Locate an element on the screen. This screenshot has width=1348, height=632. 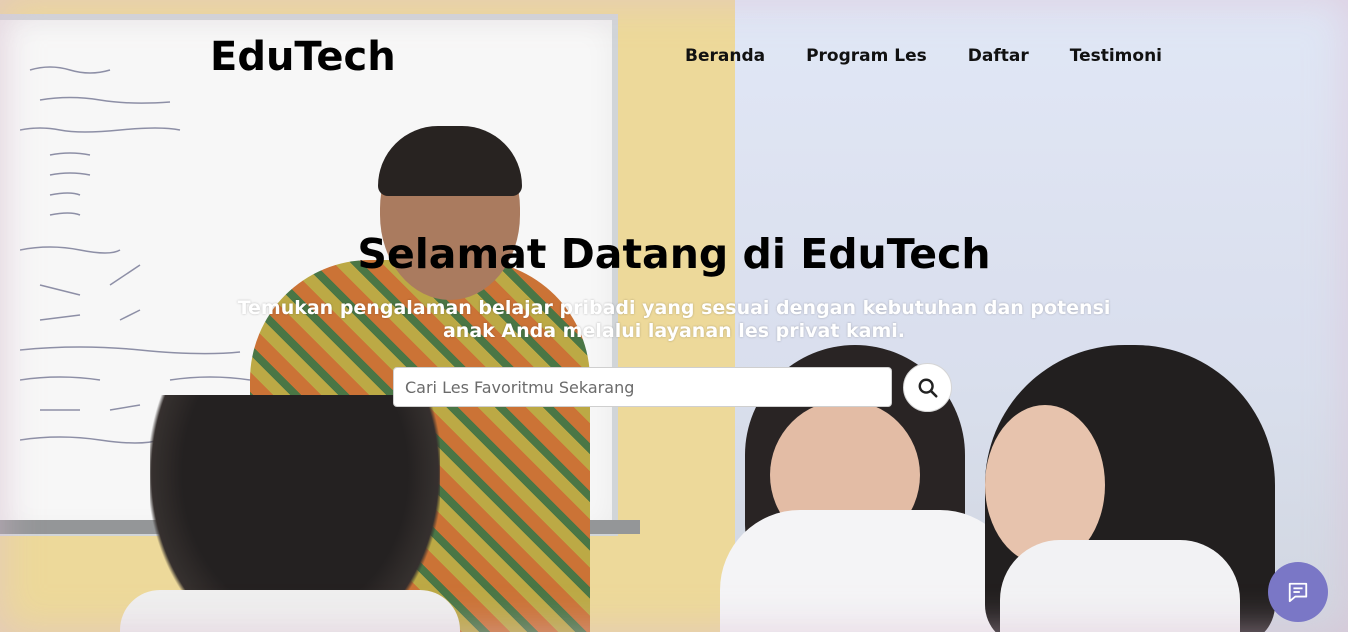
nav-link-beranda: Beranda is located at coordinates (725, 56).